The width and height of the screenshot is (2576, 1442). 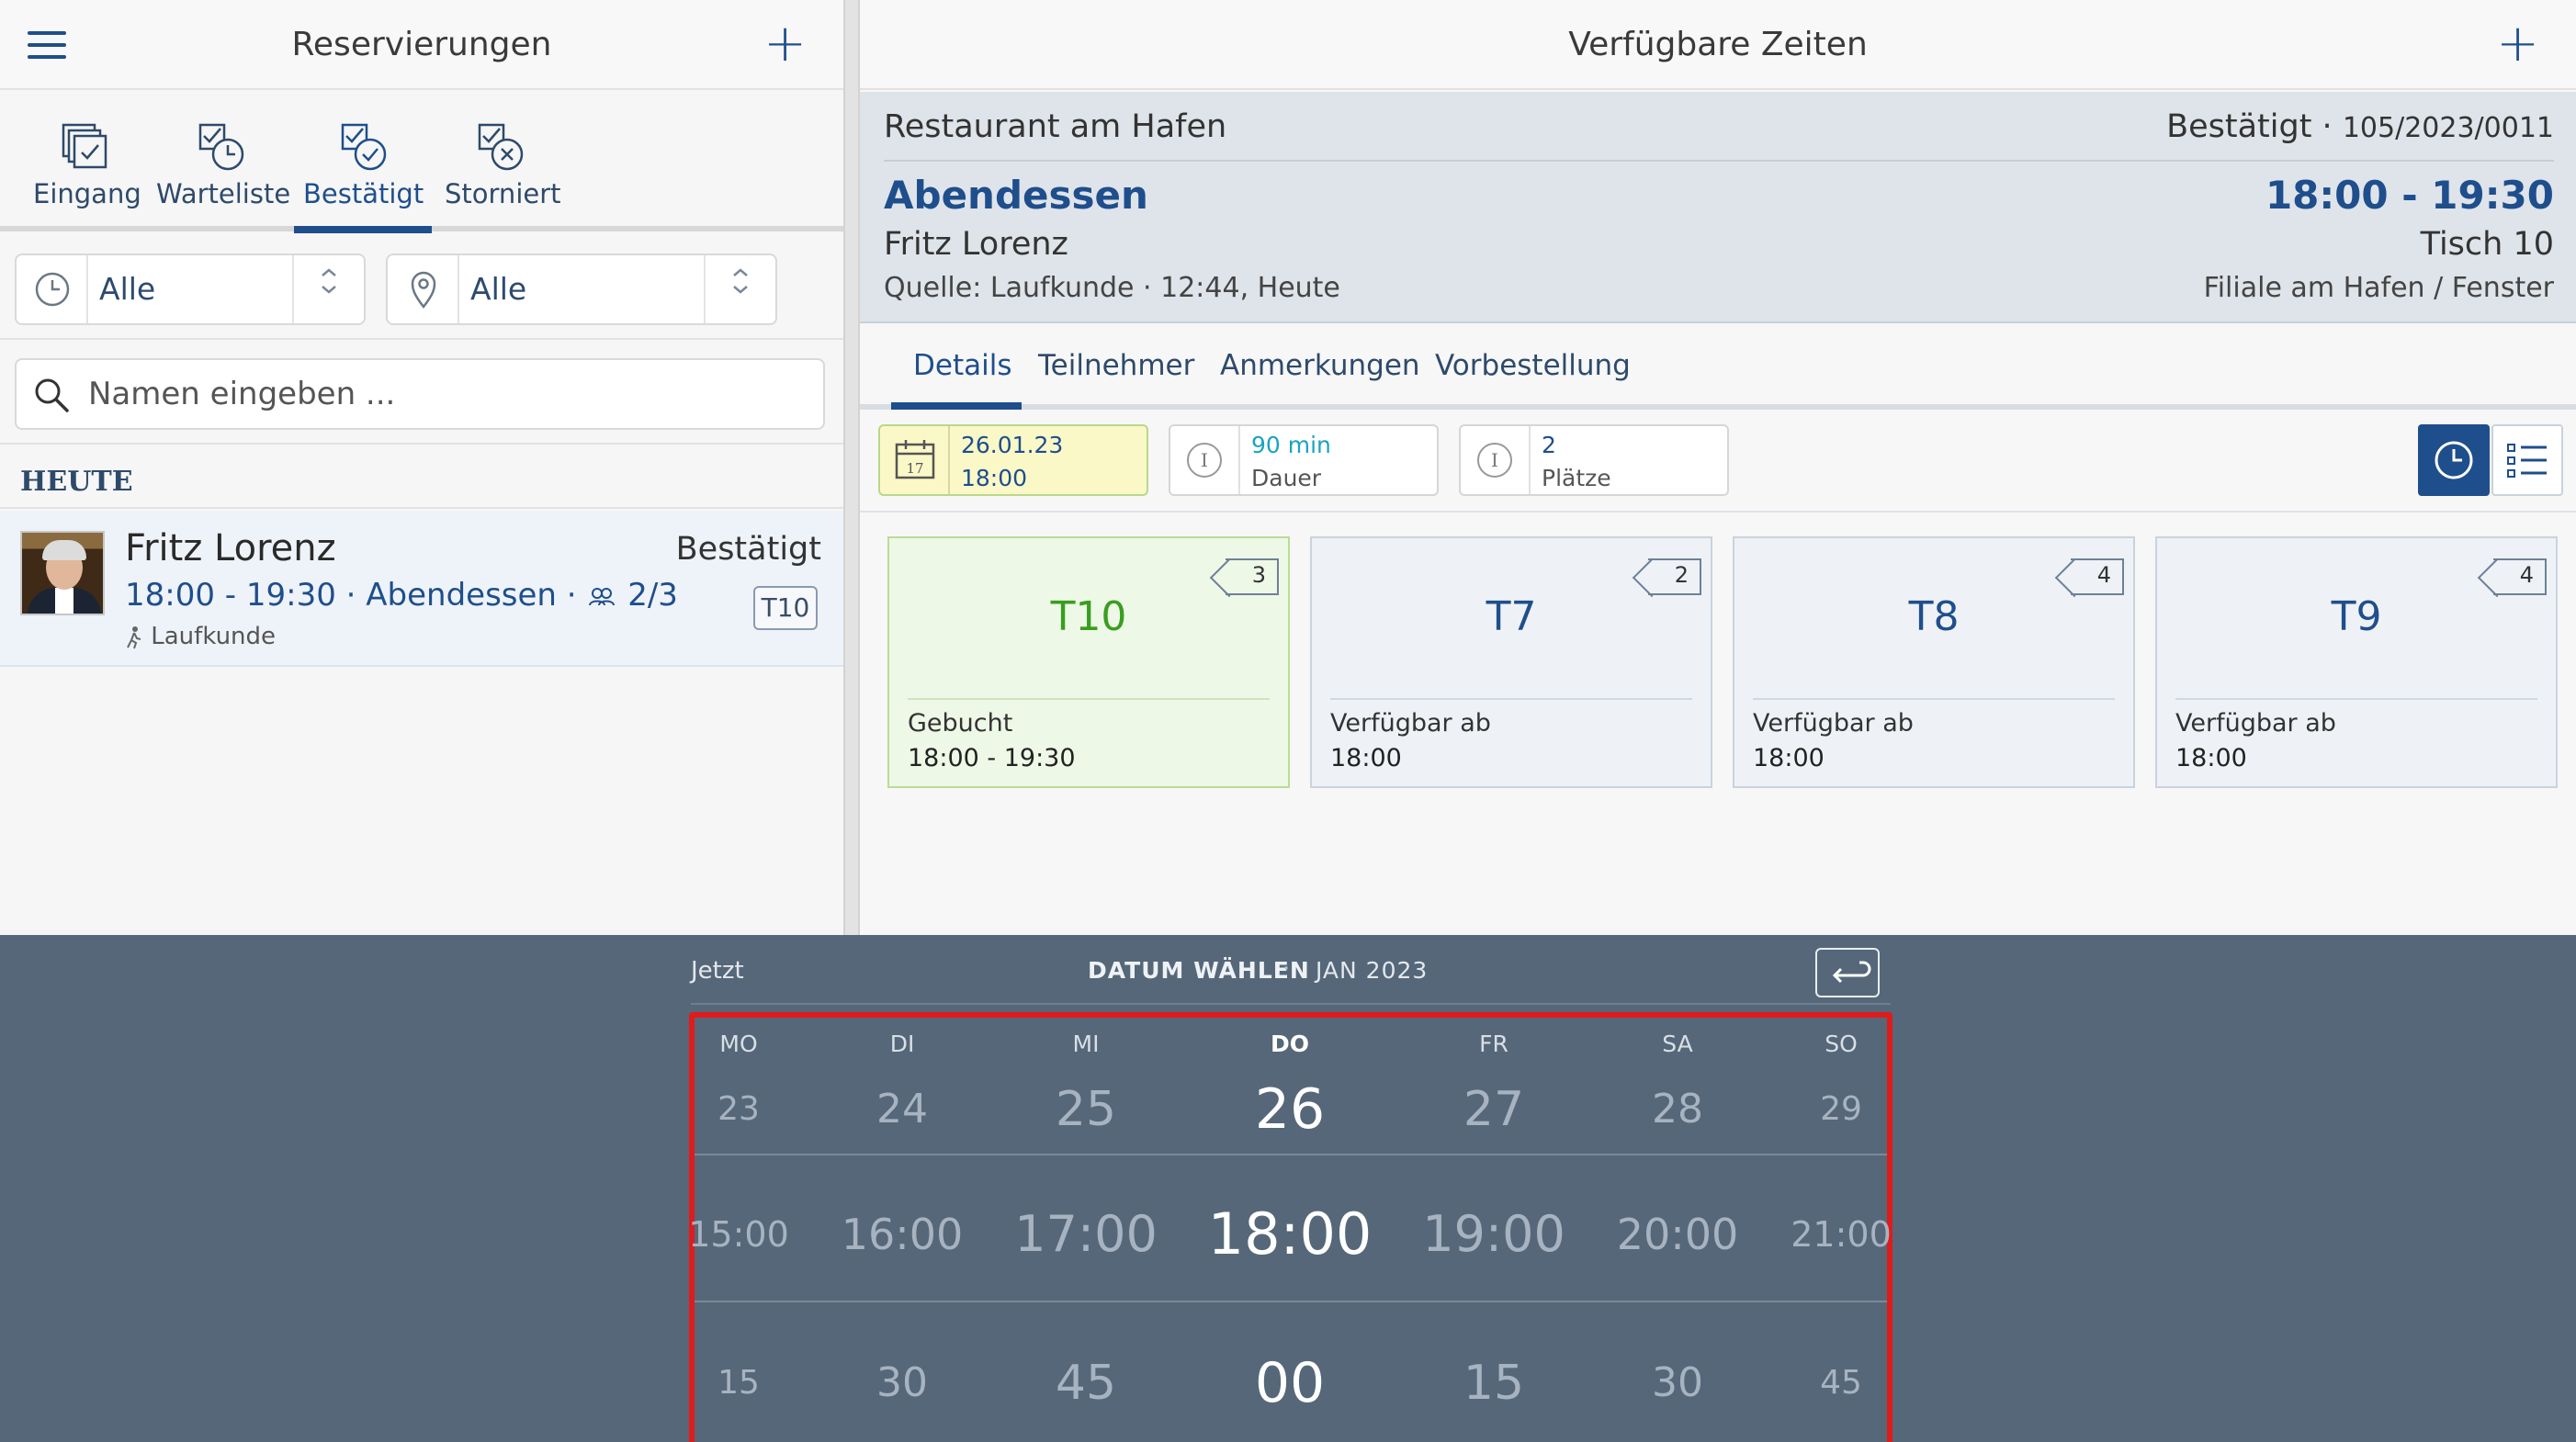 I want to click on tab-storniert-label: Storniert, so click(x=503, y=193).